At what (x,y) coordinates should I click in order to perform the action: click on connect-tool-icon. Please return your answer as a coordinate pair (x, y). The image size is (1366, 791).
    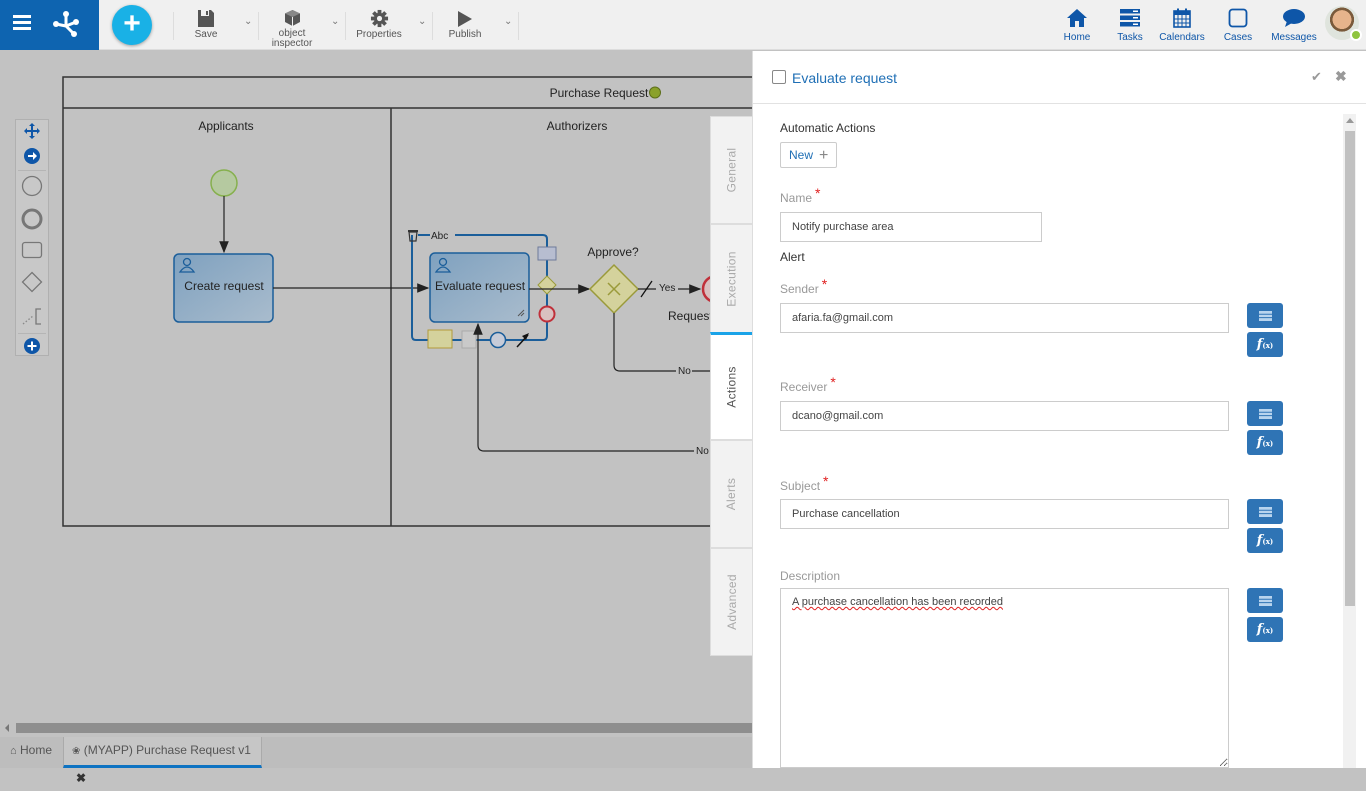
    Looking at the image, I should click on (32, 156).